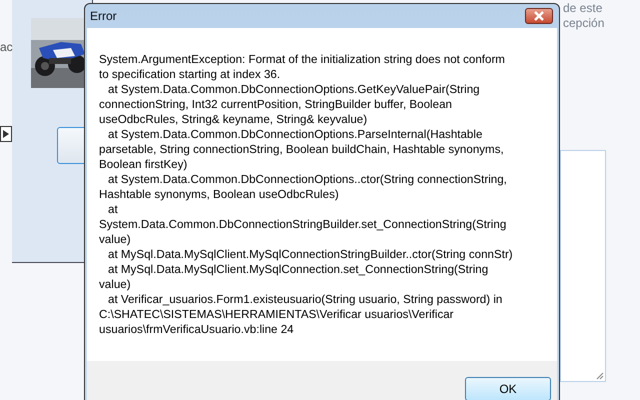 The height and width of the screenshot is (400, 640). I want to click on close-icon, so click(539, 16).